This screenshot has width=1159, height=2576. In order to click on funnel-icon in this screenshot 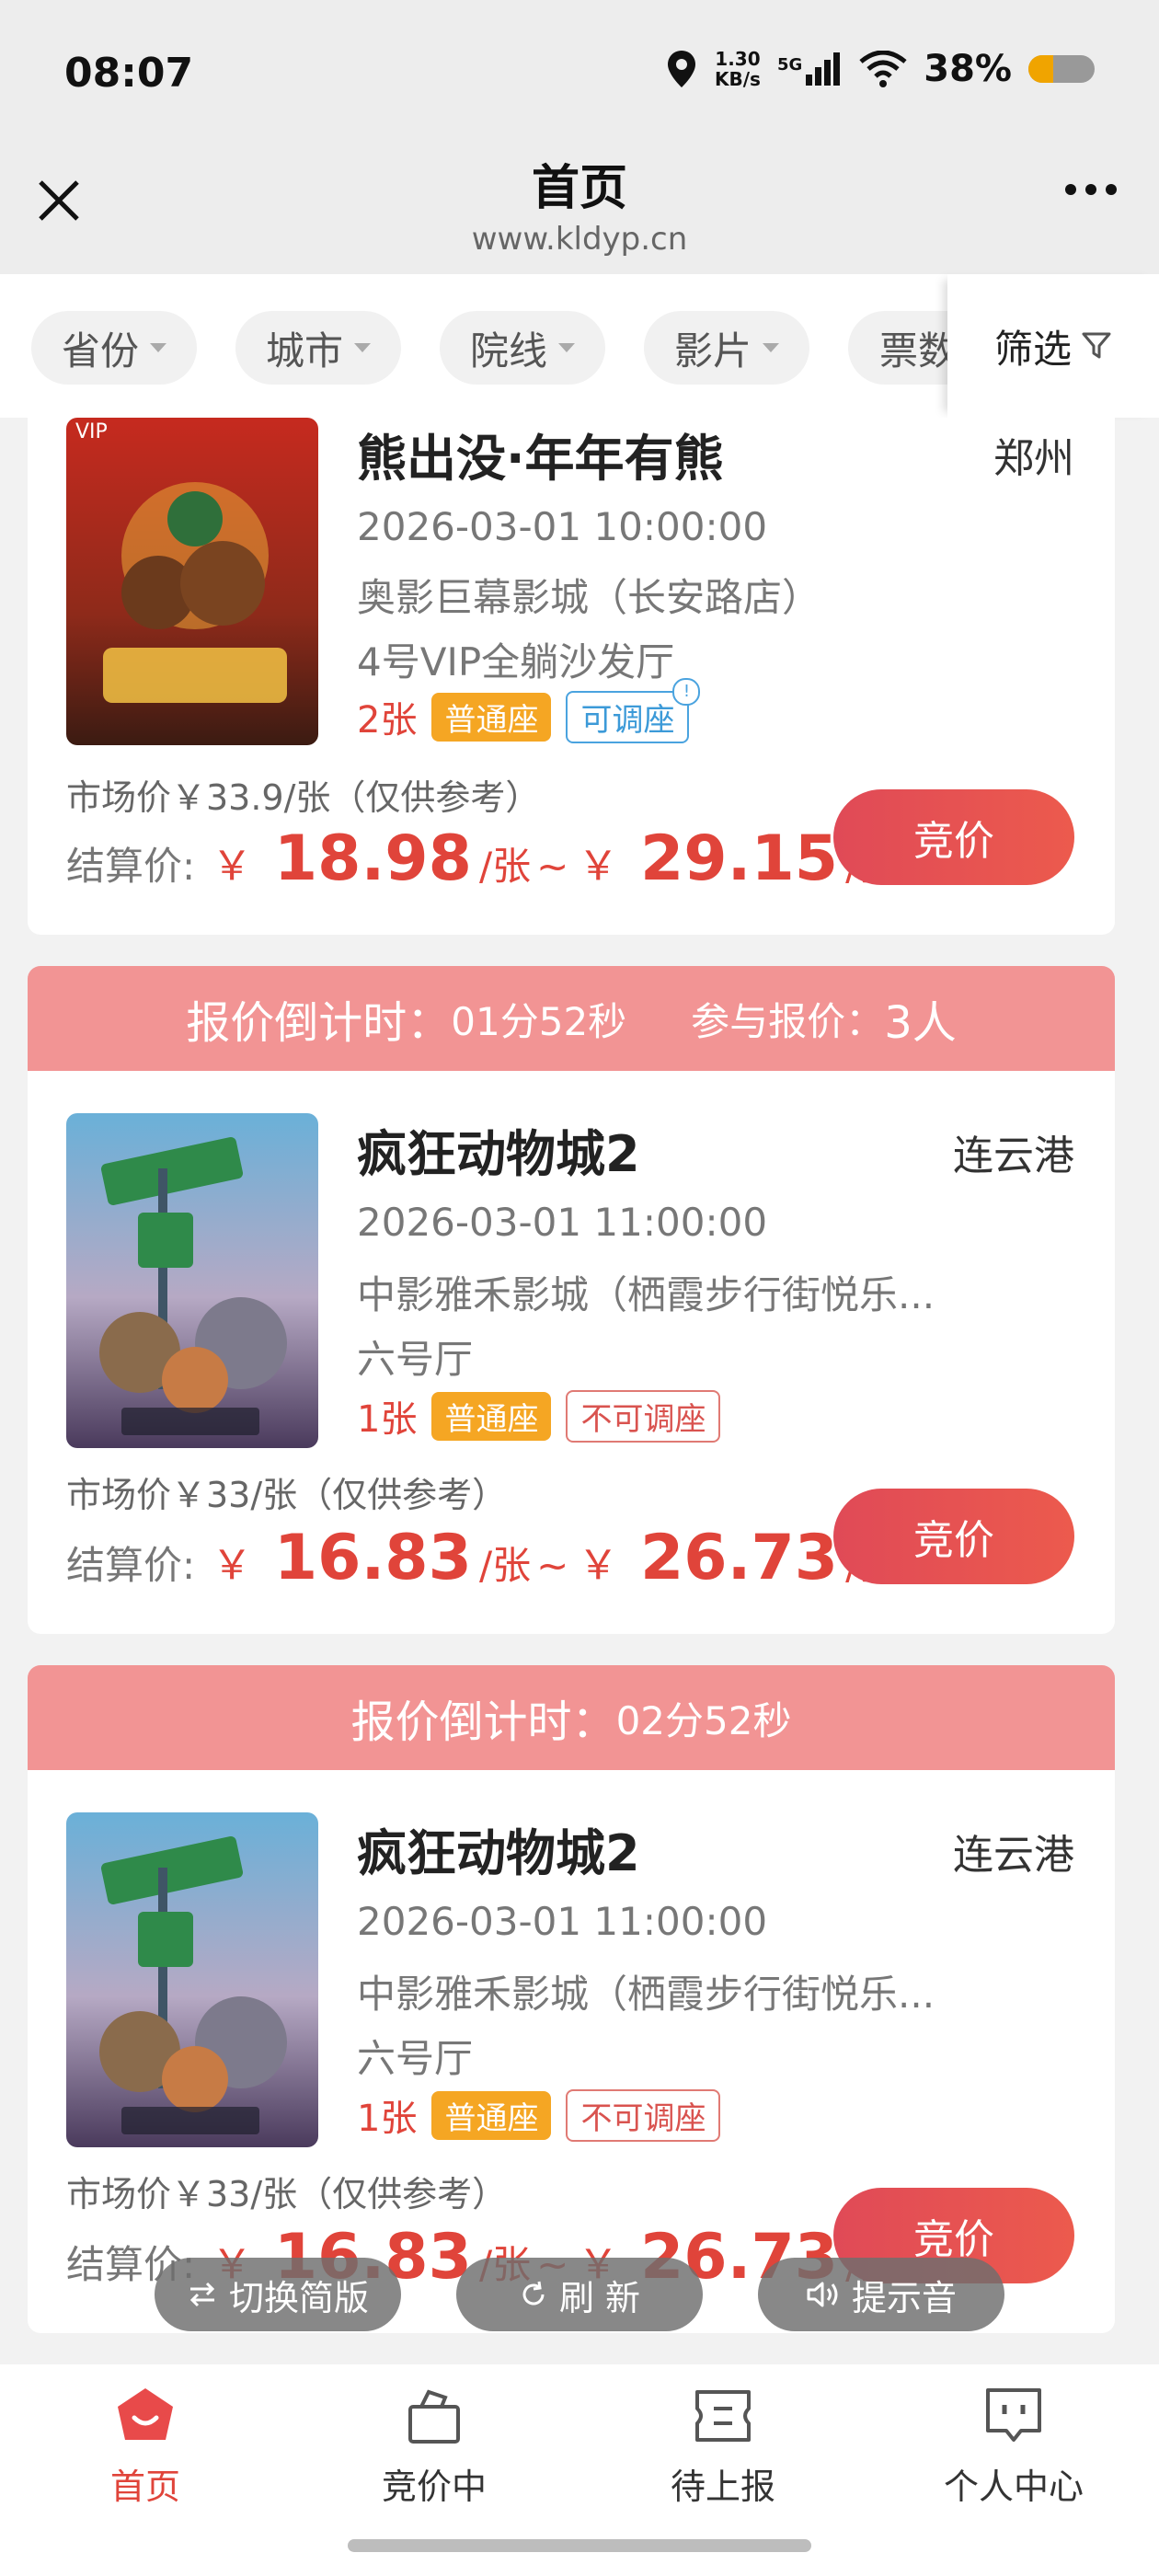, I will do `click(1096, 345)`.